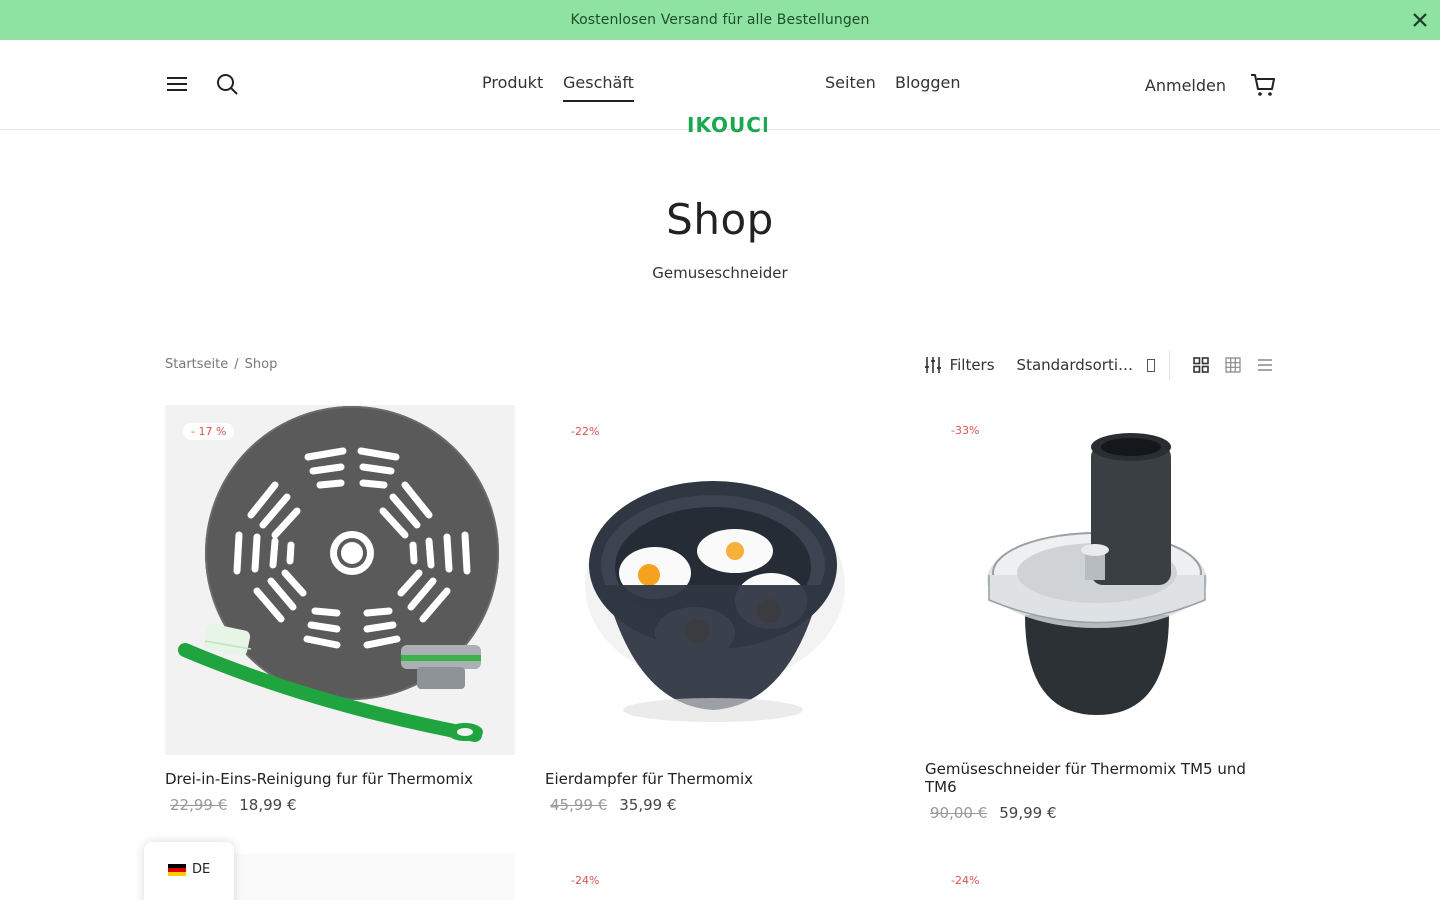 This screenshot has width=1440, height=900. Describe the element at coordinates (209, 431) in the screenshot. I see `discount-badge: - 17 %` at that location.